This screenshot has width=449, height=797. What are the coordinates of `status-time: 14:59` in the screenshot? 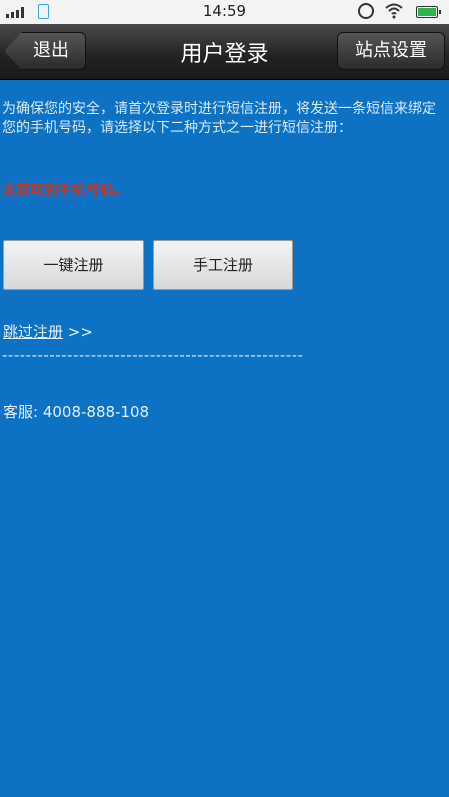 It's located at (224, 11).